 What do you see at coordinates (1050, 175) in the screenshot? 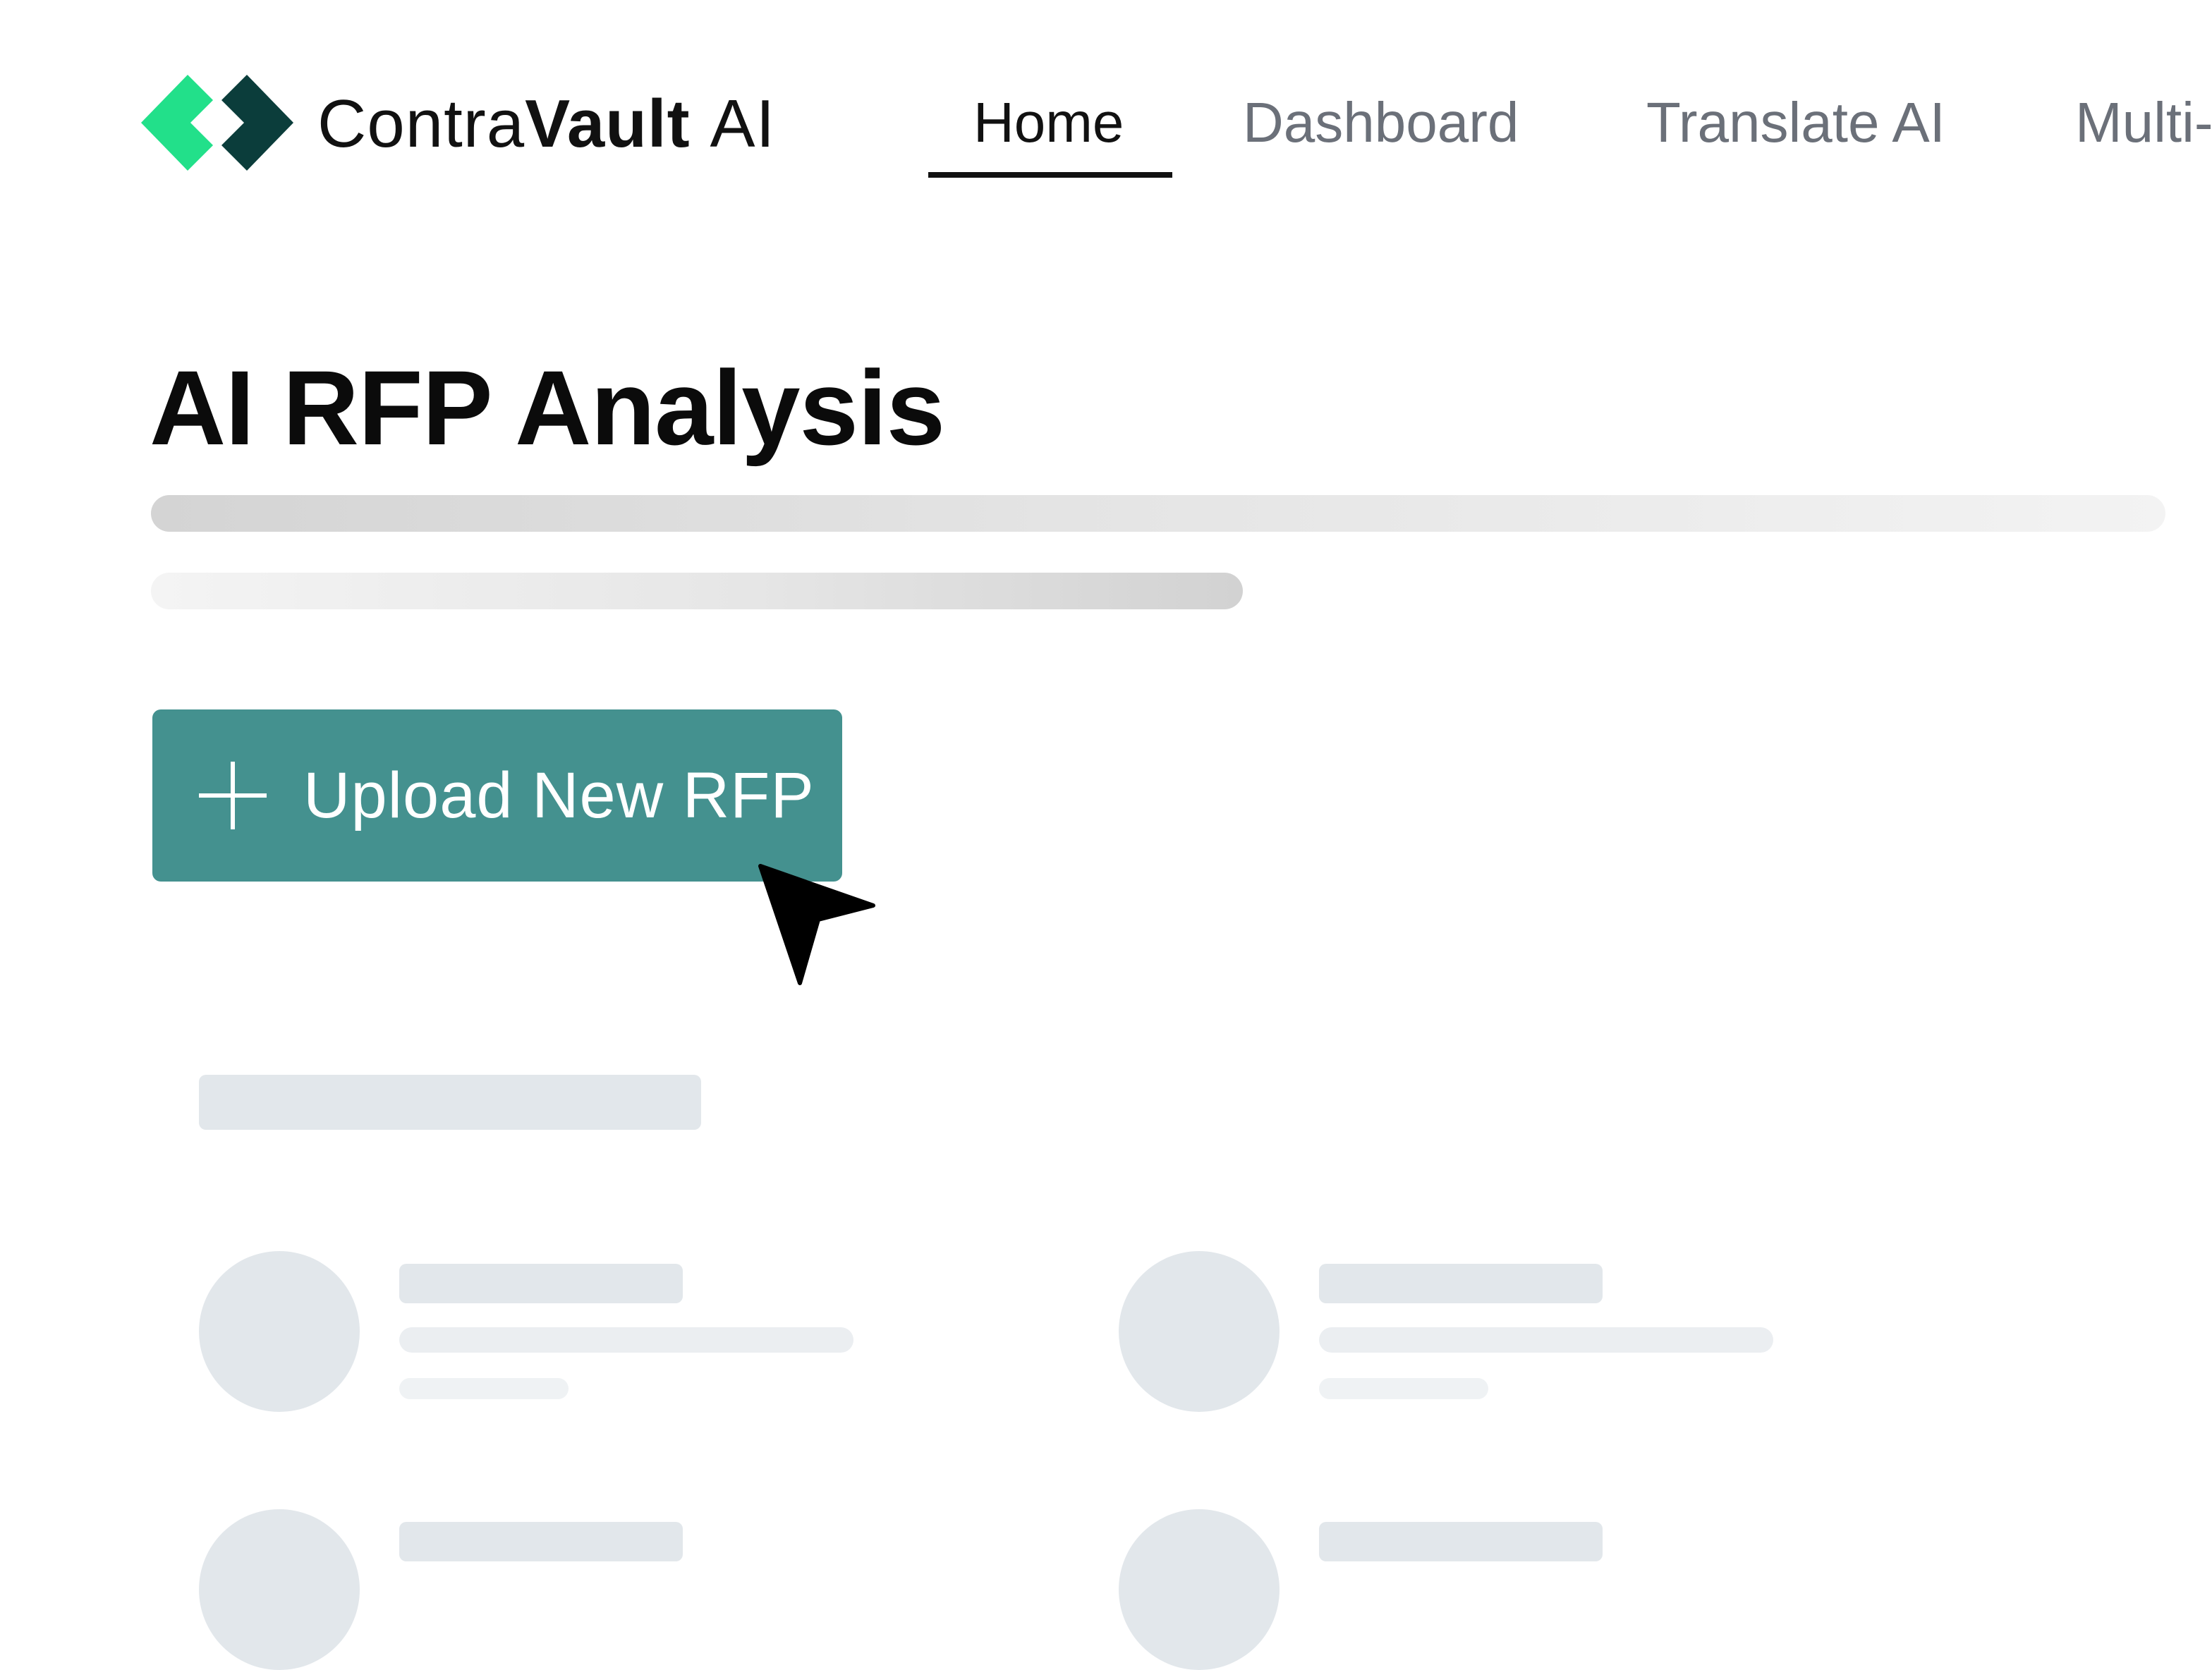
I see `nav-active-underline` at bounding box center [1050, 175].